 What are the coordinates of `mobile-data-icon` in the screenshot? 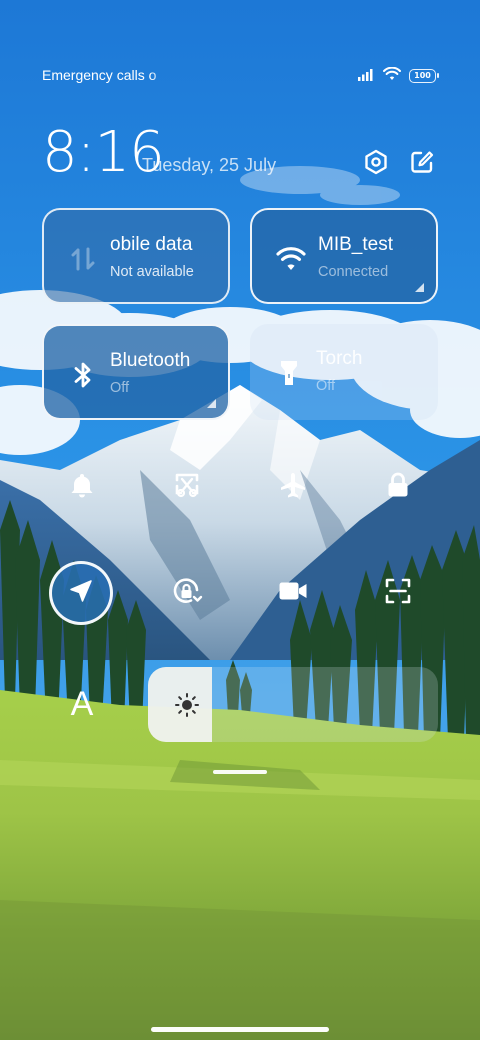 It's located at (83, 259).